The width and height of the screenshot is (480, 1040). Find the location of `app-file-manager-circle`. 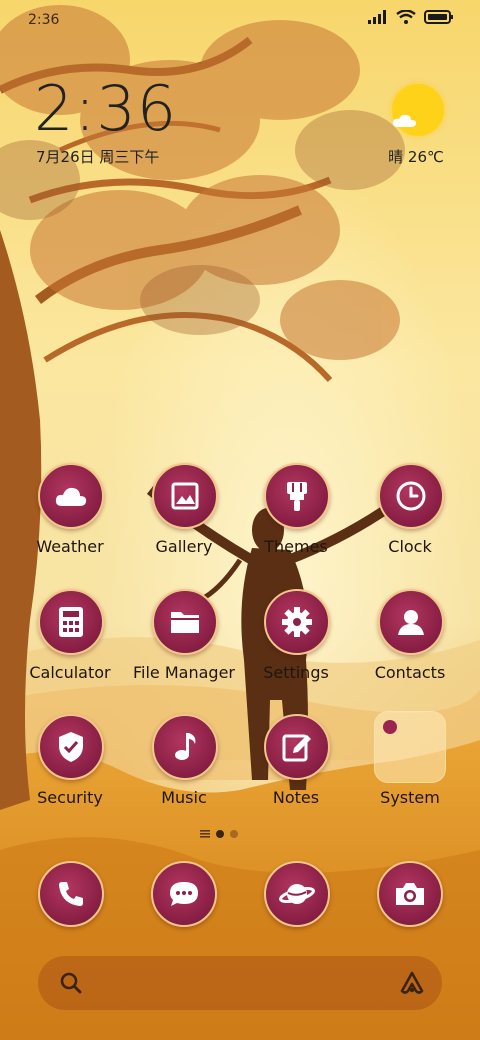

app-file-manager-circle is located at coordinates (185, 622).